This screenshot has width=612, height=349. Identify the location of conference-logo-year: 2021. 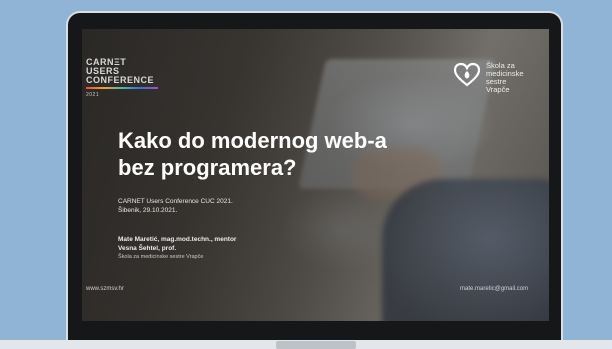
(93, 95).